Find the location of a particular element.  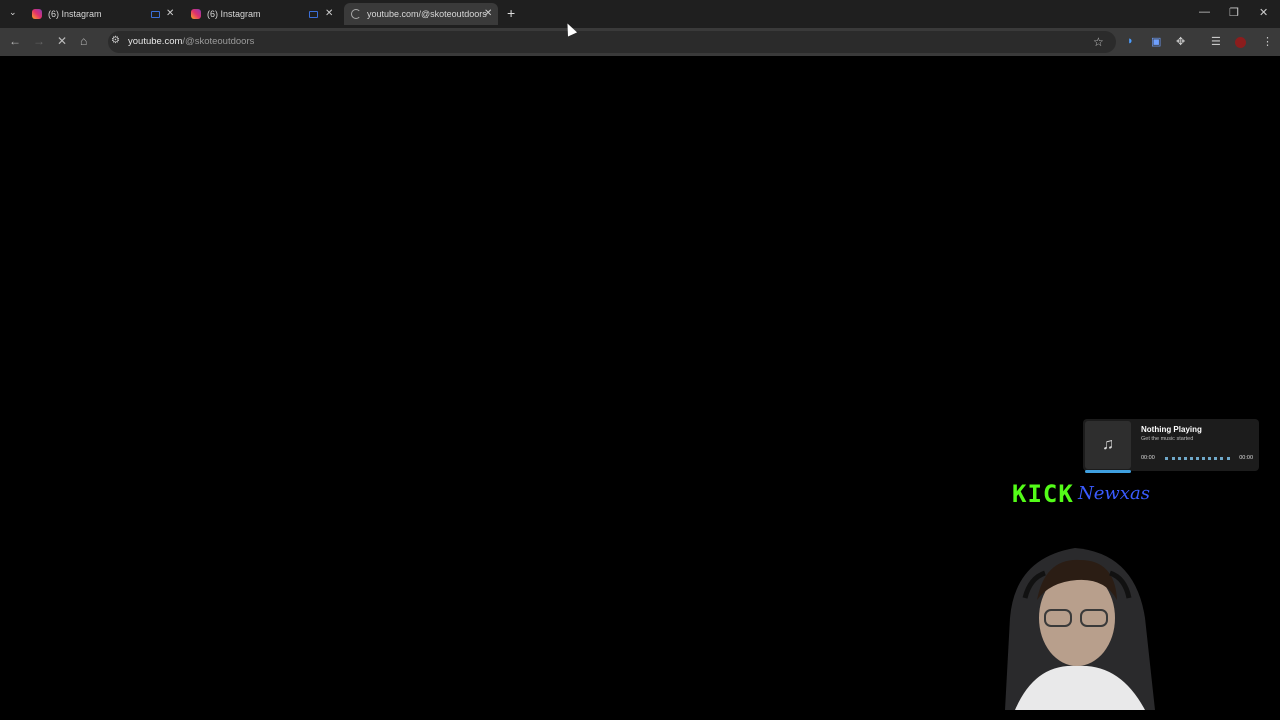

url-text: youtube.com/@skoteoutdoors is located at coordinates (191, 41).